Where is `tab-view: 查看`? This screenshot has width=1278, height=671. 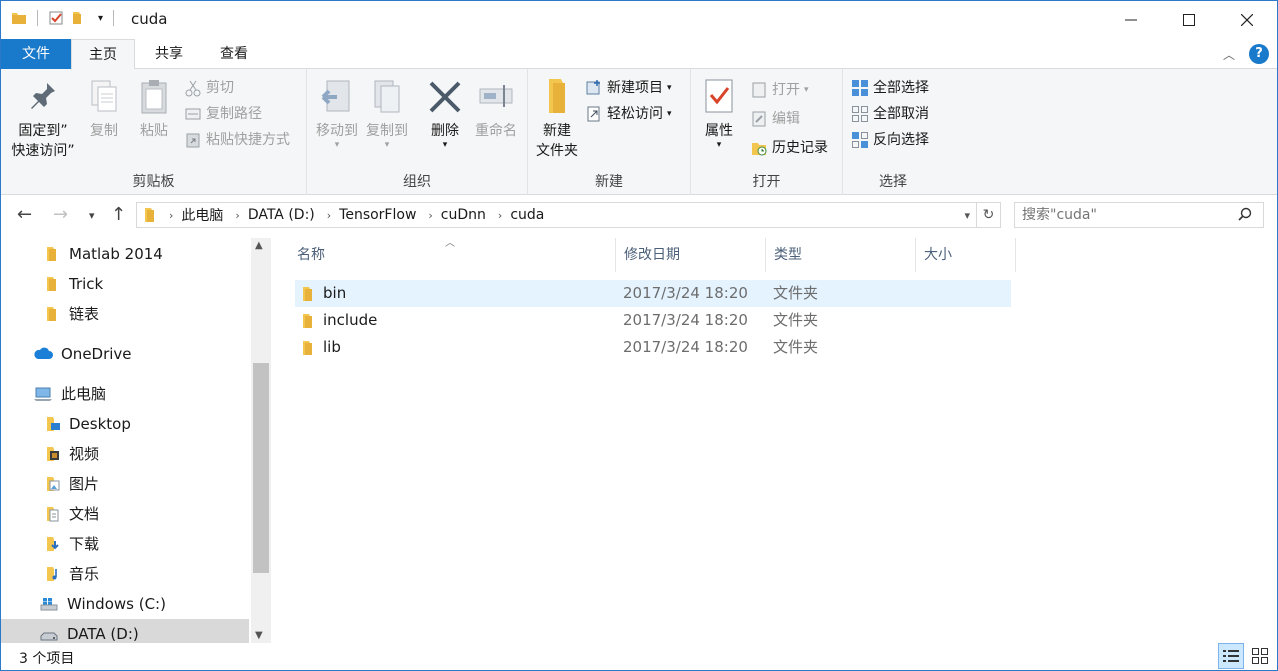 tab-view: 查看 is located at coordinates (234, 54).